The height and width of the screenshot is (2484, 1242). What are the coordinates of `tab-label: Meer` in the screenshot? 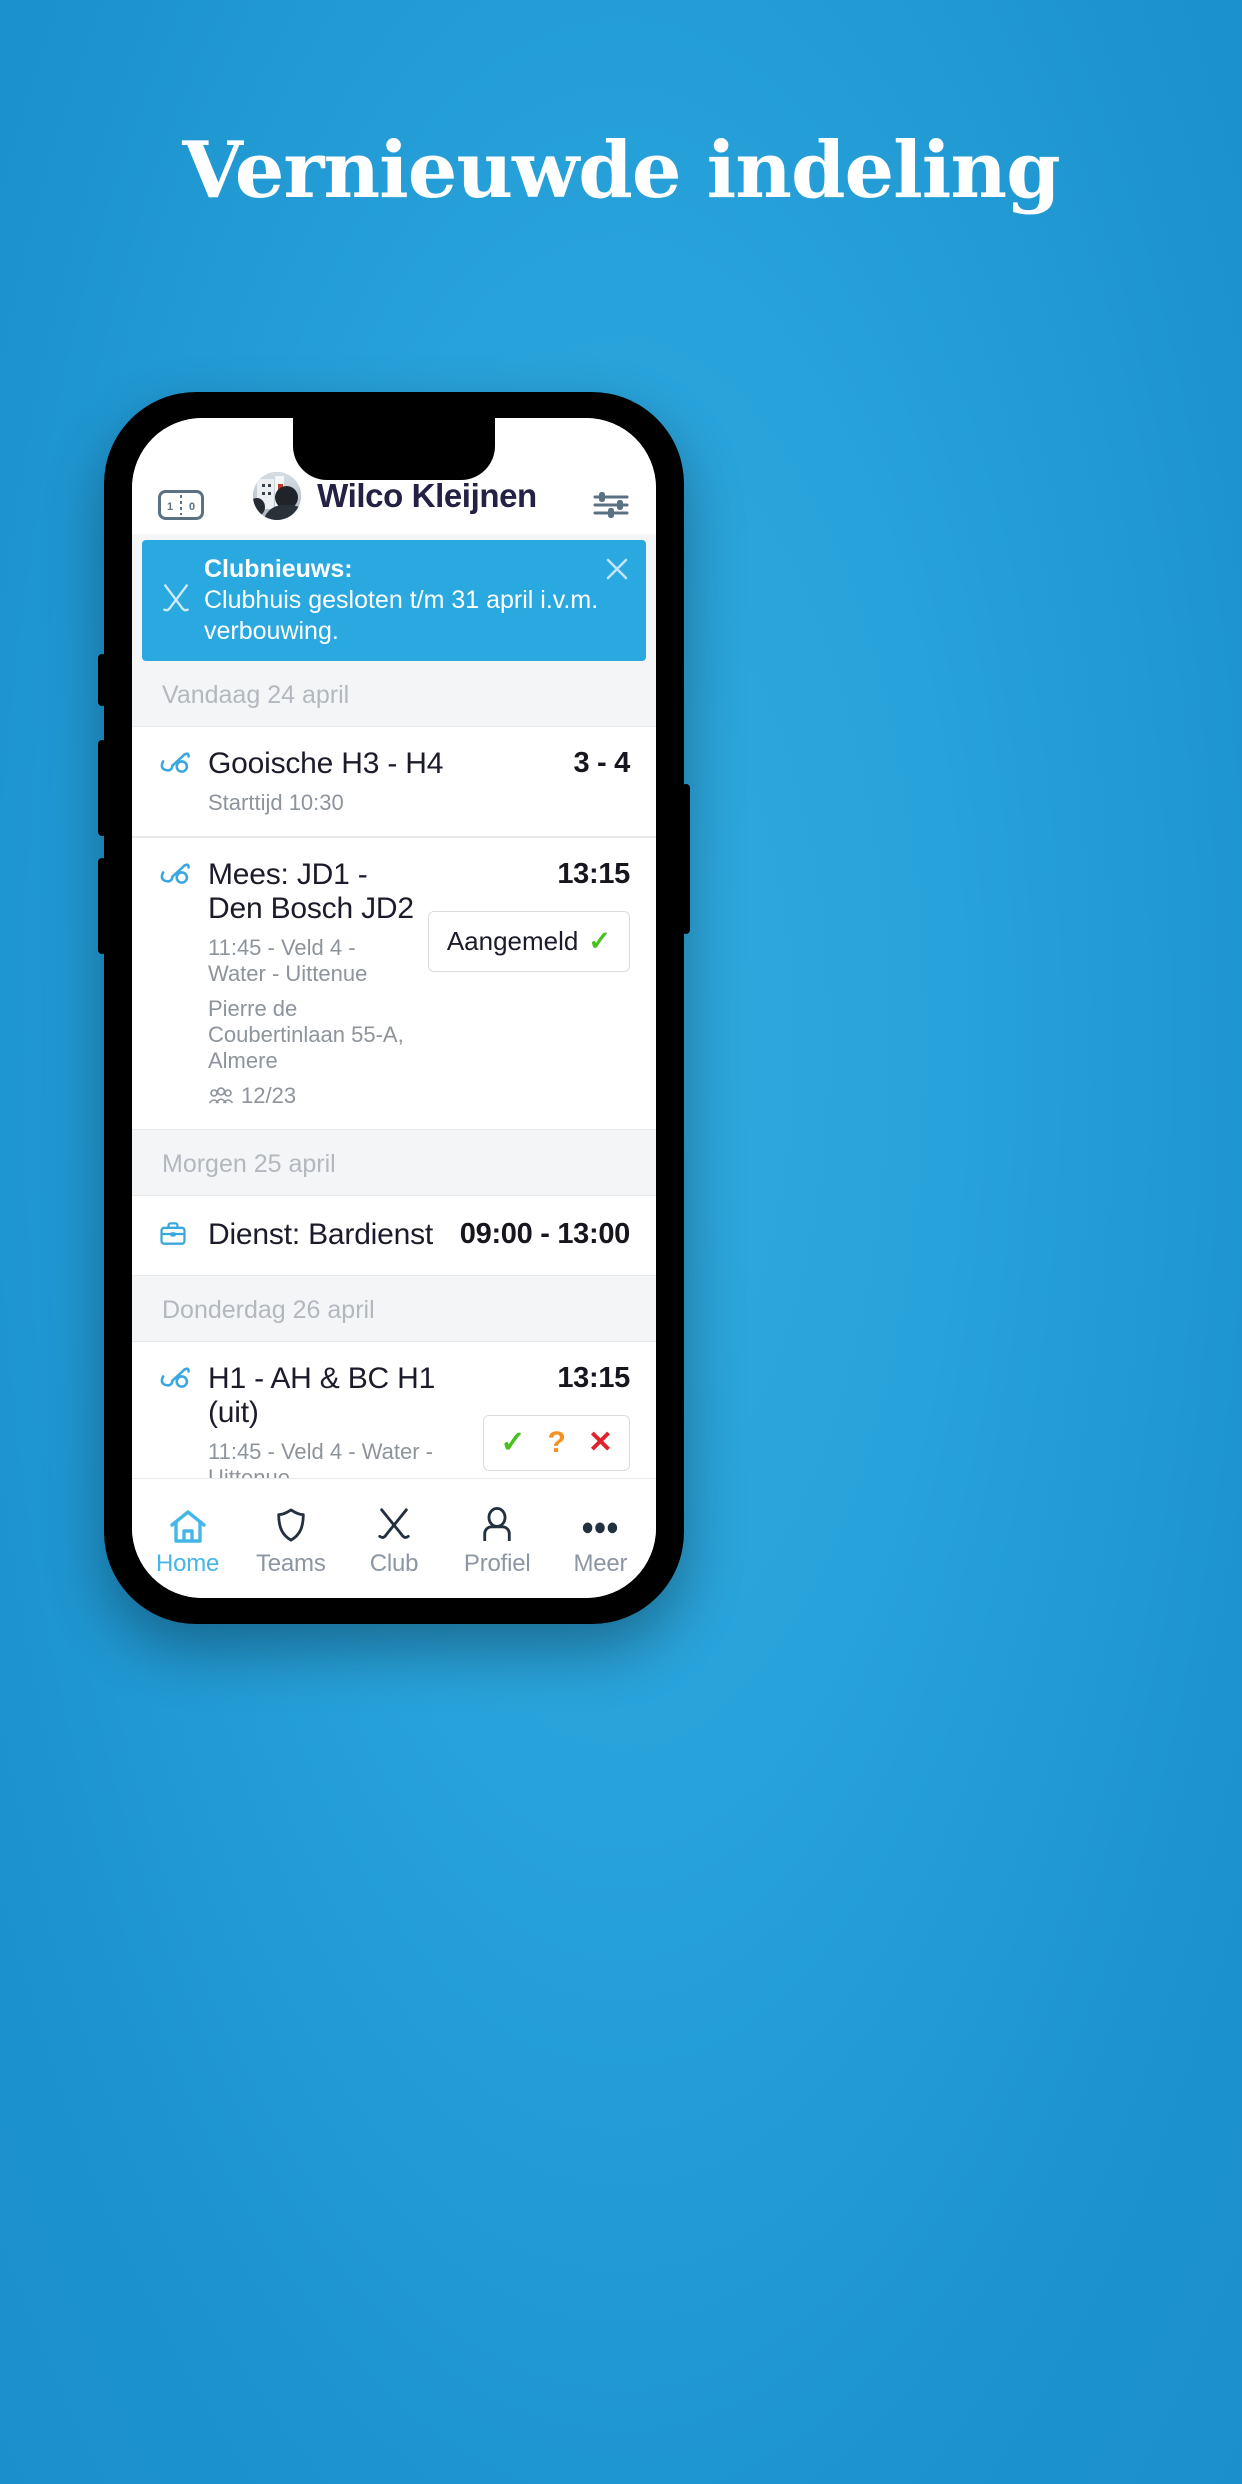 It's located at (600, 1563).